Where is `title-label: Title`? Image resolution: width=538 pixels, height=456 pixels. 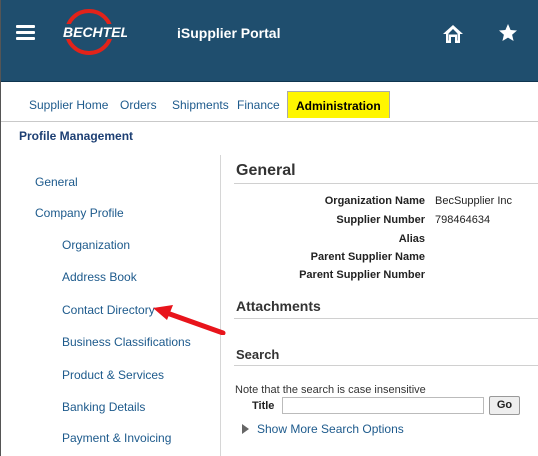
title-label: Title is located at coordinates (263, 406).